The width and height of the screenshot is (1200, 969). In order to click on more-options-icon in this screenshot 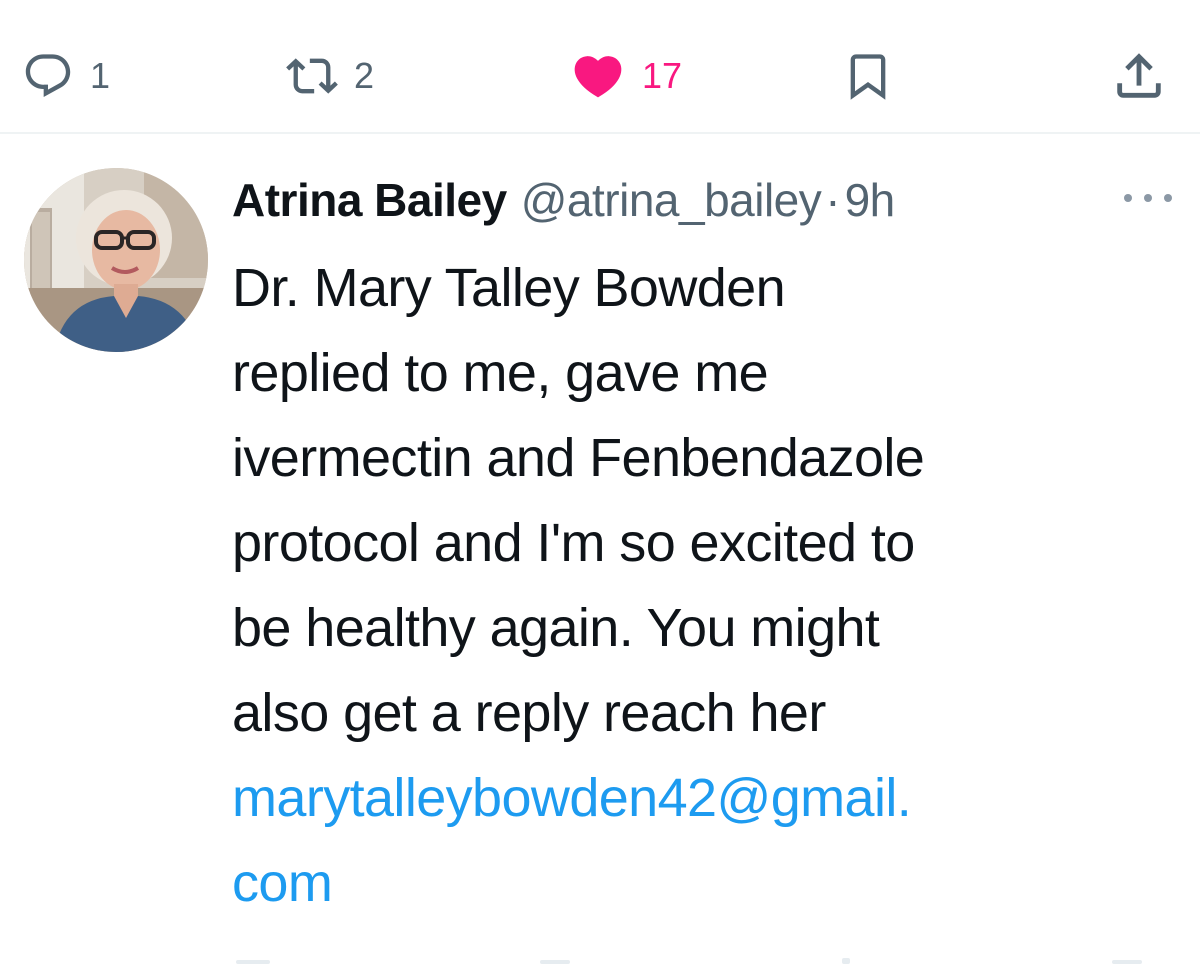, I will do `click(1128, 198)`.